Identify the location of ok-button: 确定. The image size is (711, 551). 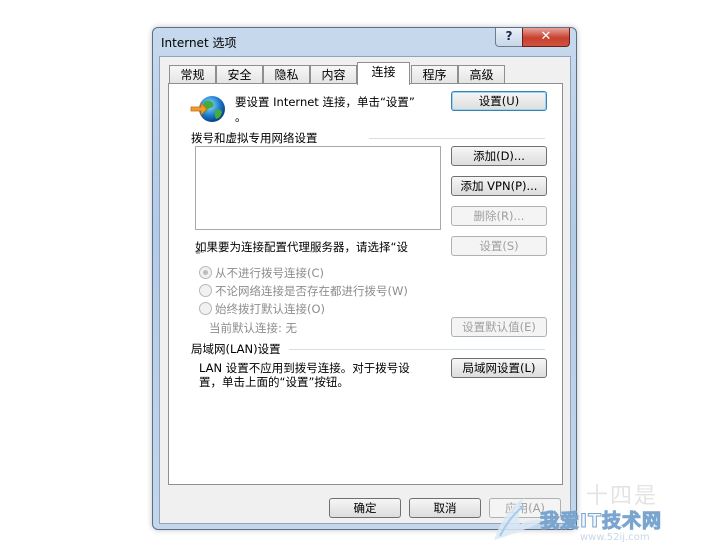
(365, 508).